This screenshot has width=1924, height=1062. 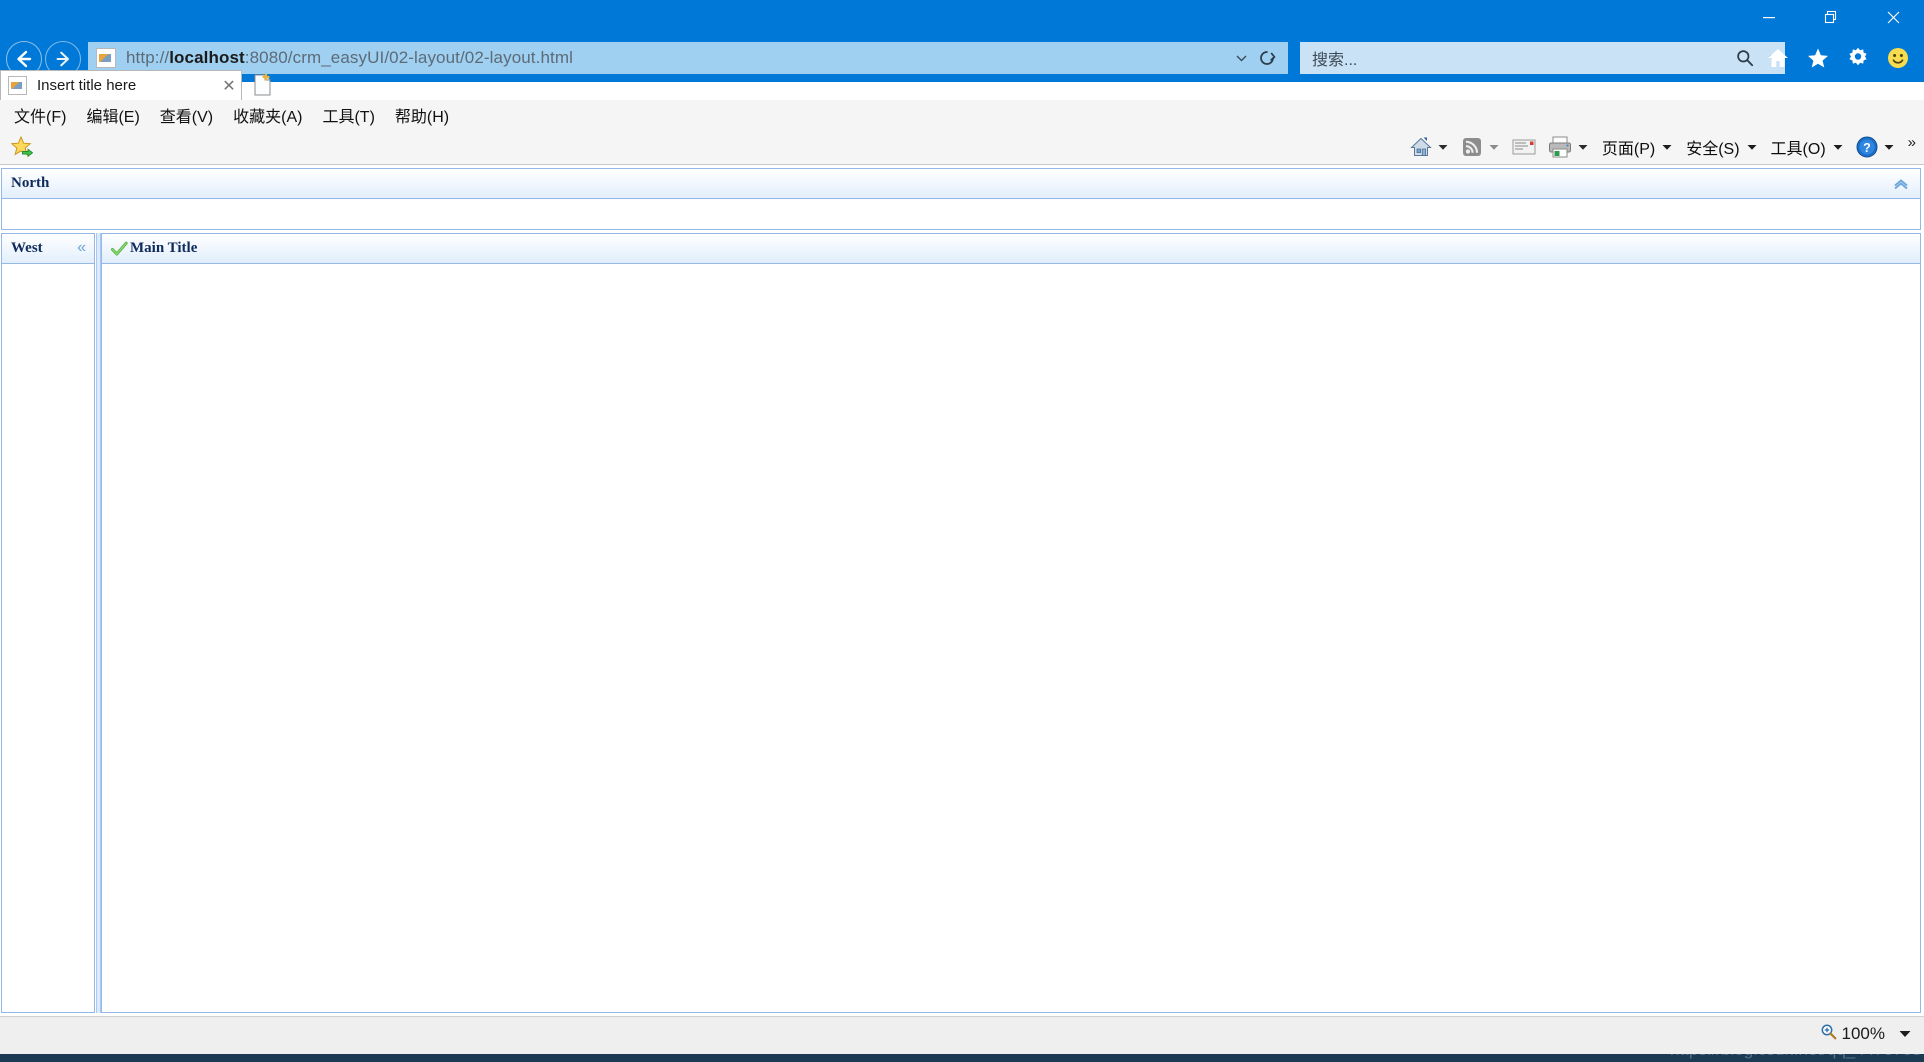 What do you see at coordinates (81, 248) in the screenshot?
I see `west-collapse-icon: «` at bounding box center [81, 248].